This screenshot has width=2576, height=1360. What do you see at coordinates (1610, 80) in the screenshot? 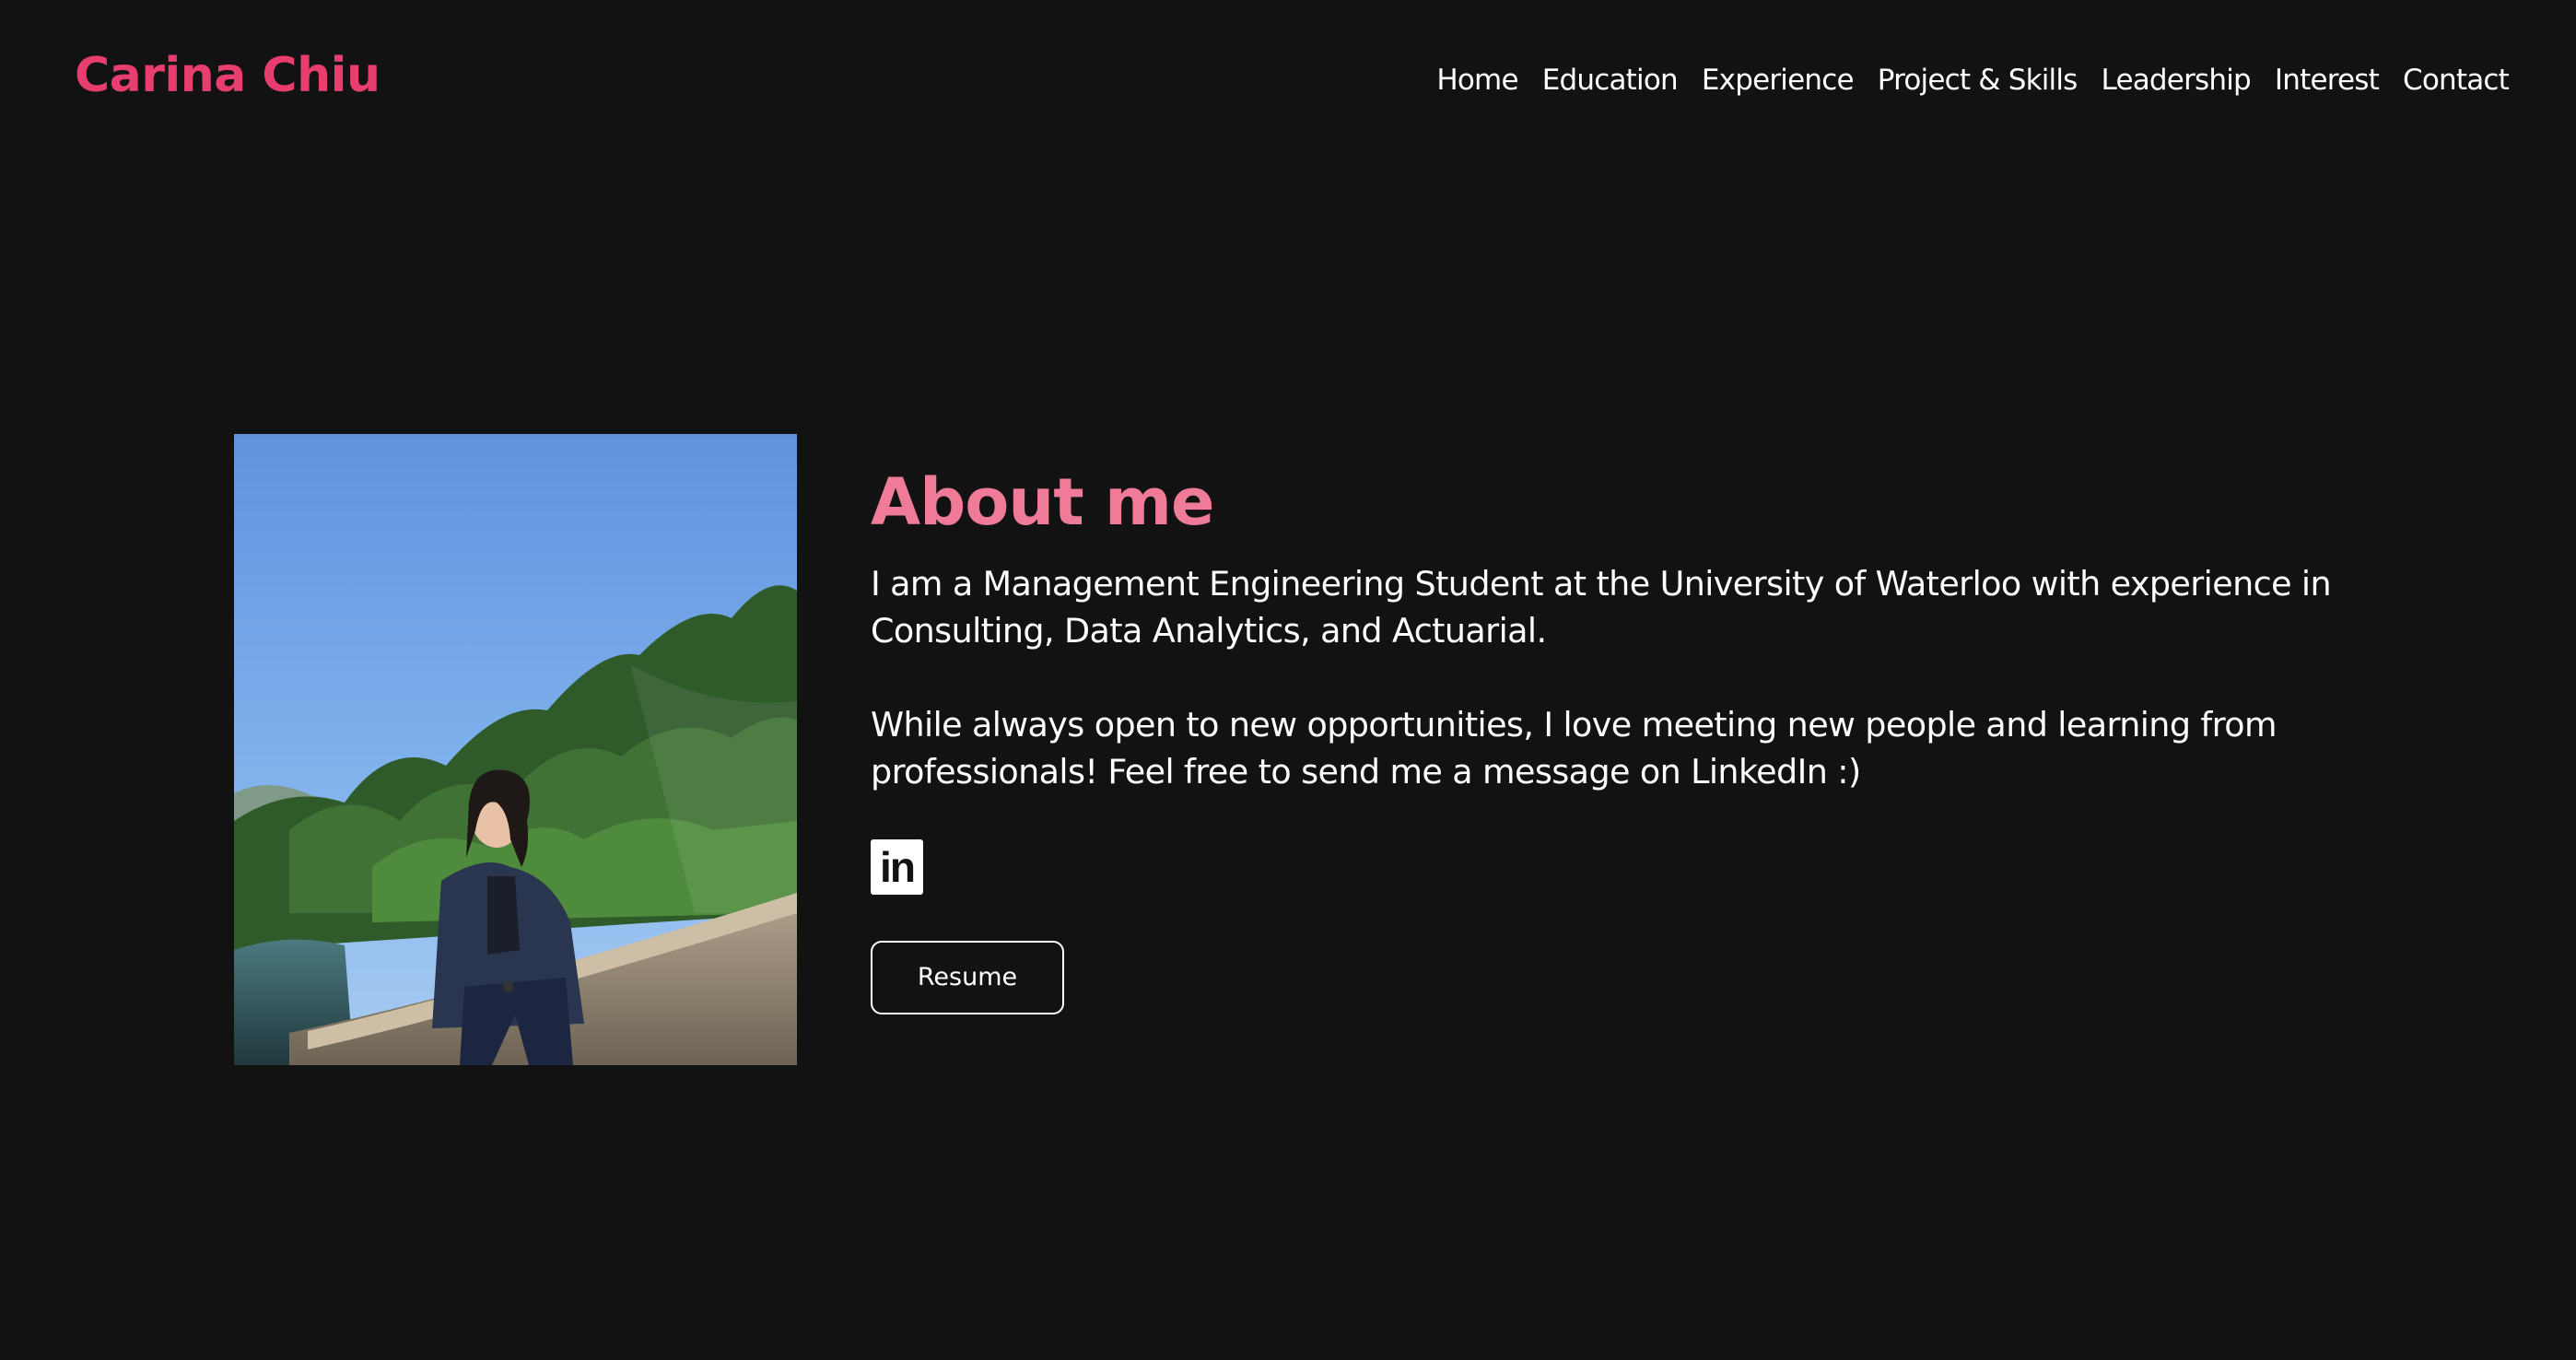
I see `nav-education: Education` at bounding box center [1610, 80].